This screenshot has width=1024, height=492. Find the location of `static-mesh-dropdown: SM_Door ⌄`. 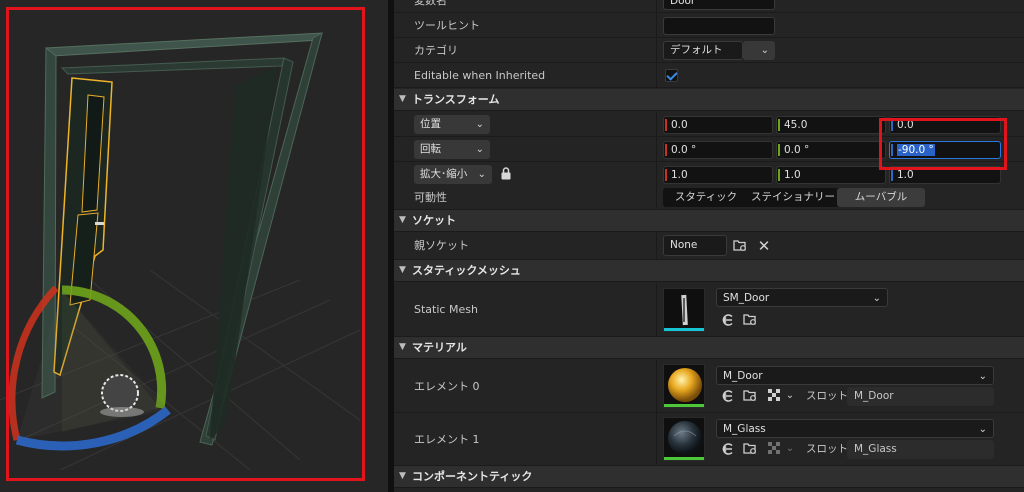

static-mesh-dropdown: SM_Door ⌄ is located at coordinates (802, 297).